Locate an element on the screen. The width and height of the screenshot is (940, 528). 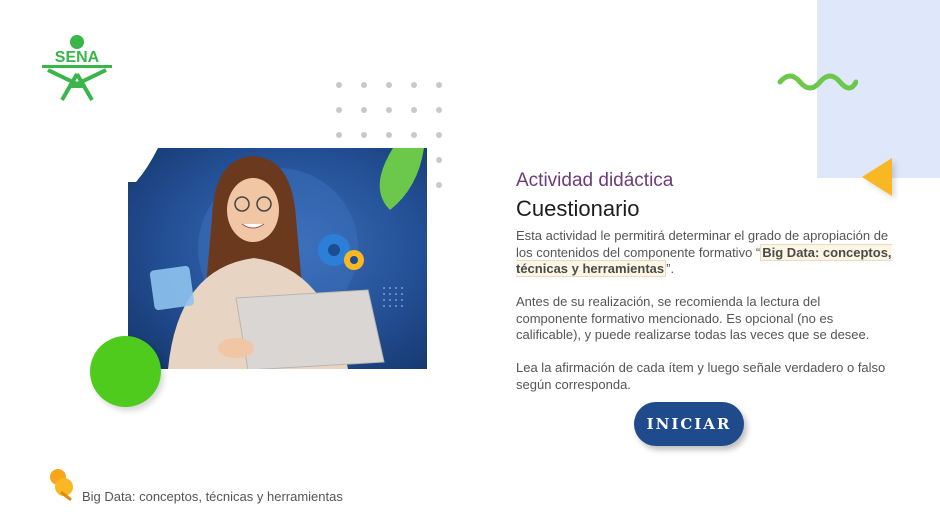
activity-kicker: Actividad didáctica is located at coordinates (595, 180).